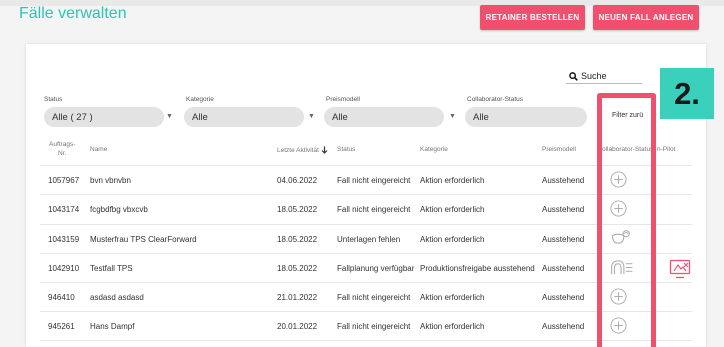 This screenshot has height=347, width=724. Describe the element at coordinates (680, 269) in the screenshot. I see `pilot-screen-icon` at that location.